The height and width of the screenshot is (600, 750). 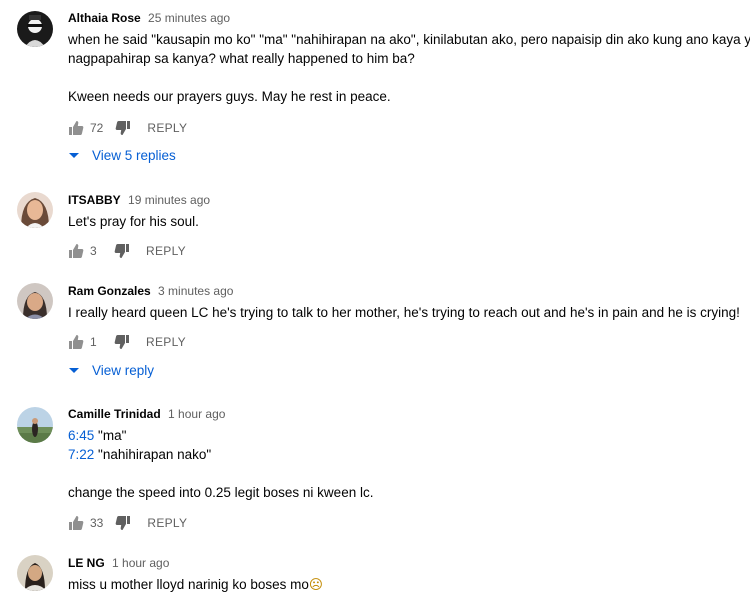 I want to click on like-count: 3, so click(x=93, y=251).